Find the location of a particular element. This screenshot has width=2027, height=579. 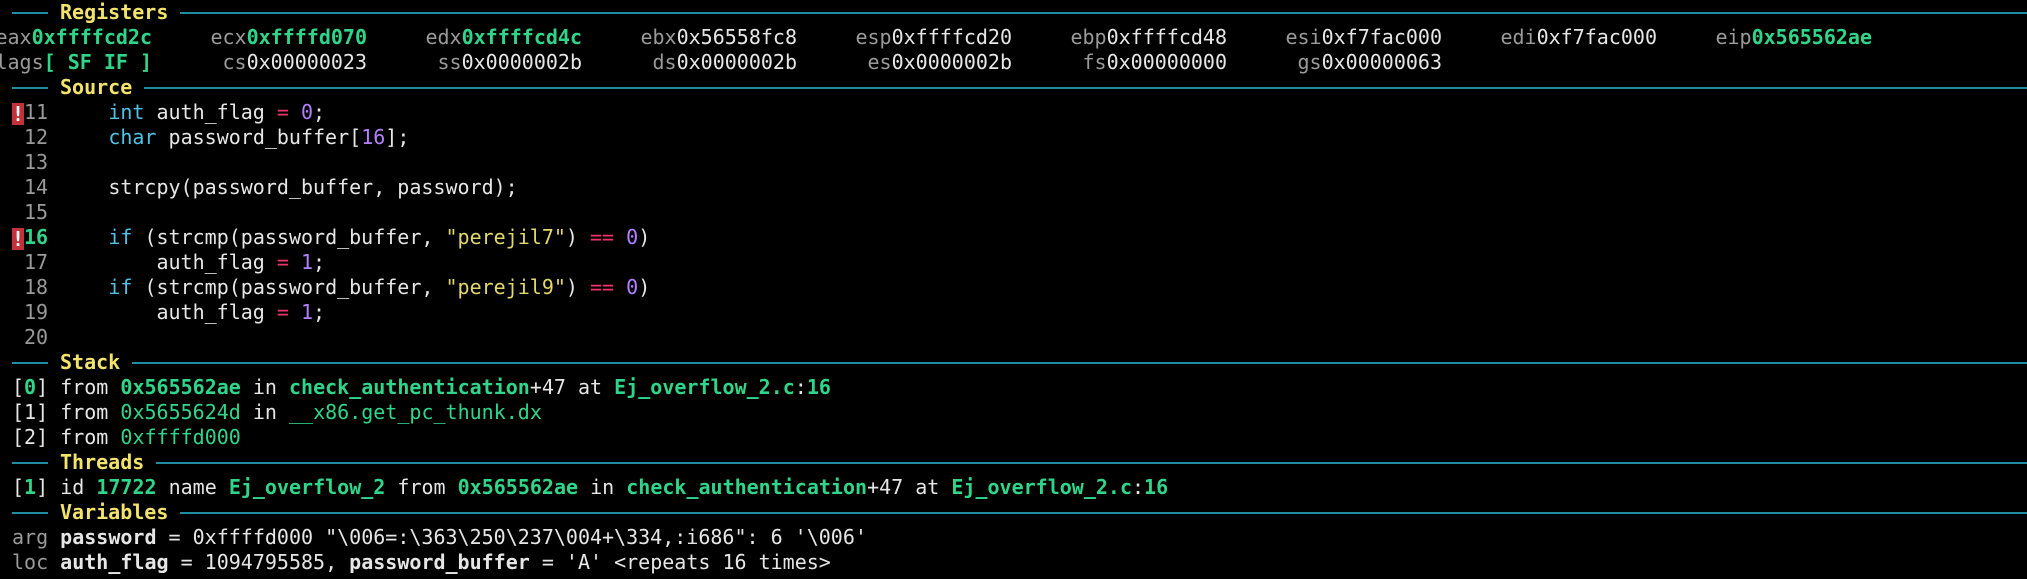

register-name: eip is located at coordinates (1733, 37).